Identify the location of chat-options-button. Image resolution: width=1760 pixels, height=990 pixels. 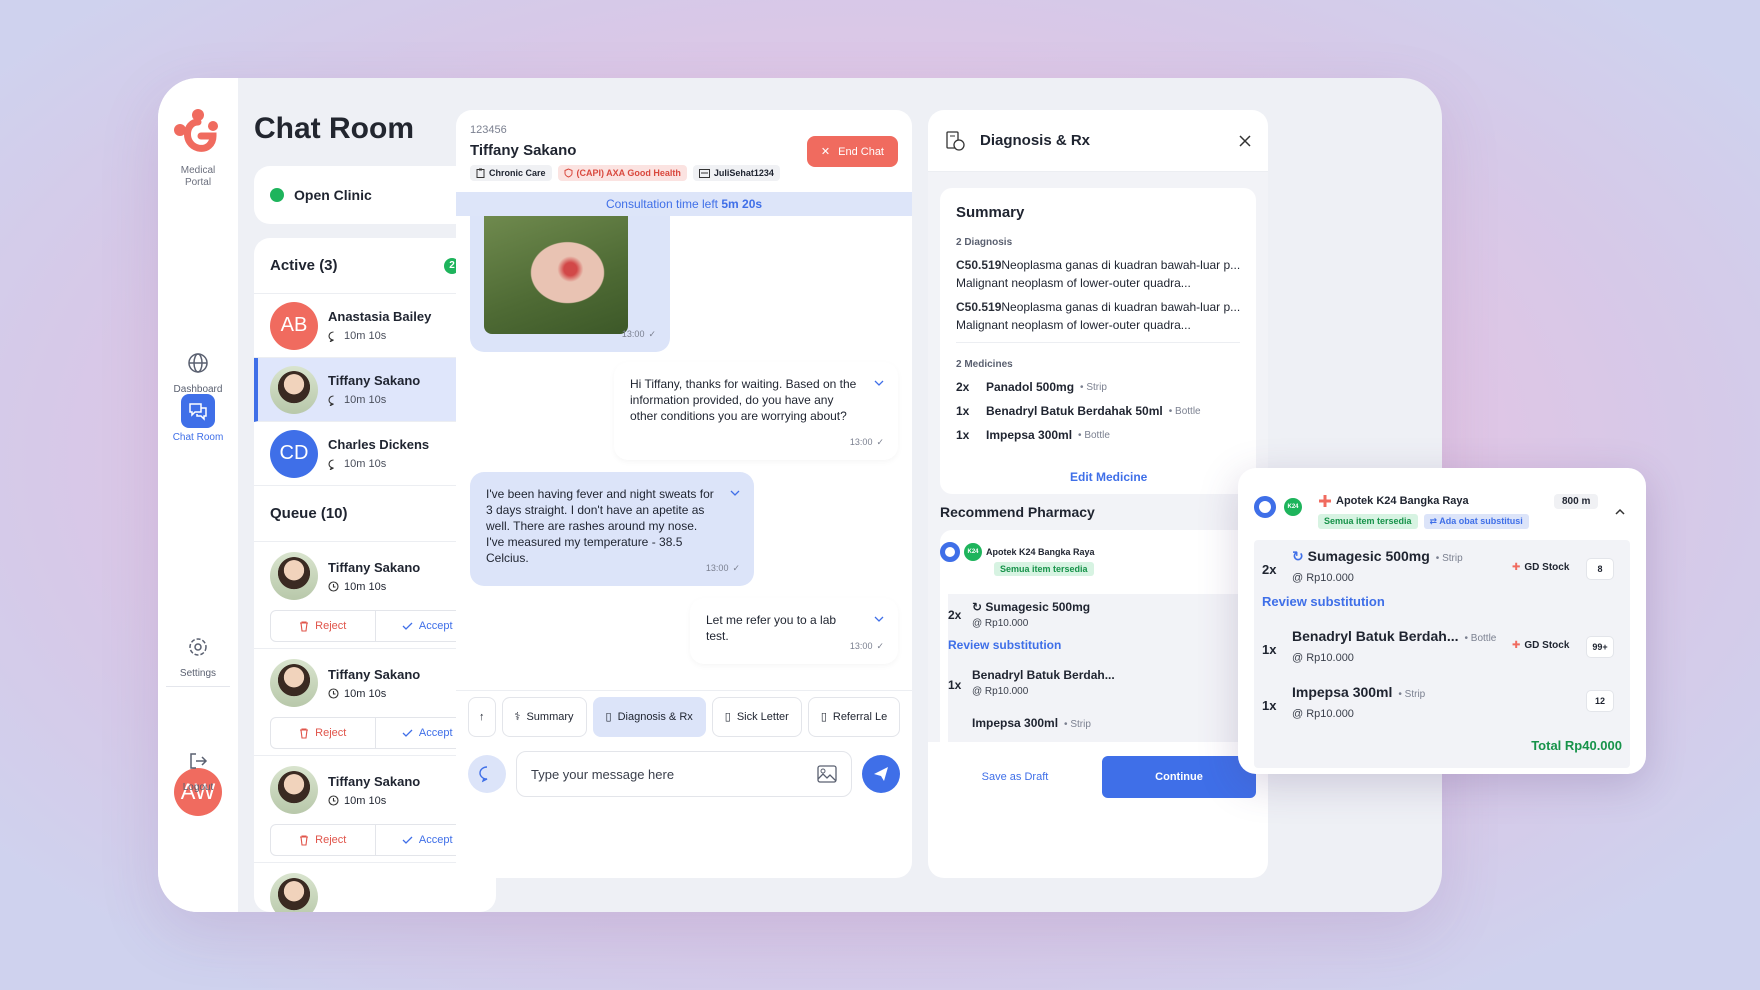
(487, 774).